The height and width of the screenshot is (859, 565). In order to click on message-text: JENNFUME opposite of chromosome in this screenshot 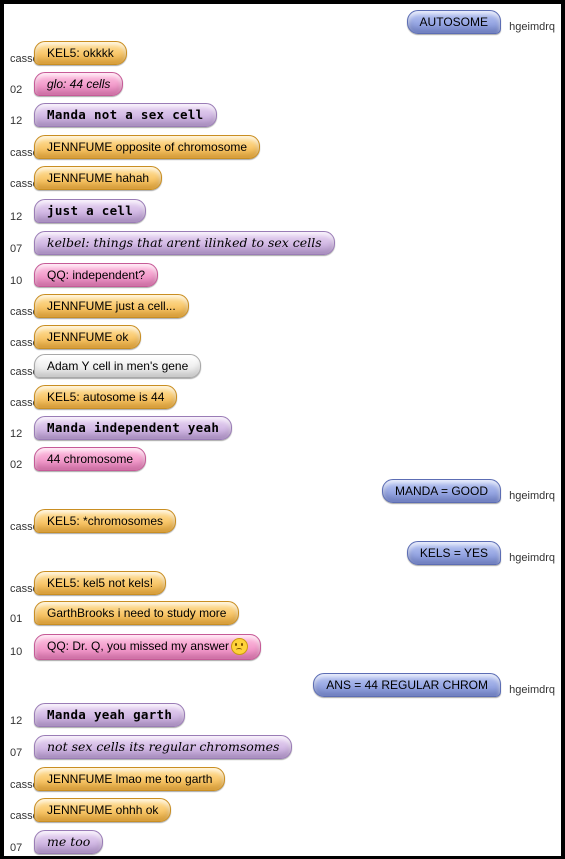, I will do `click(147, 147)`.